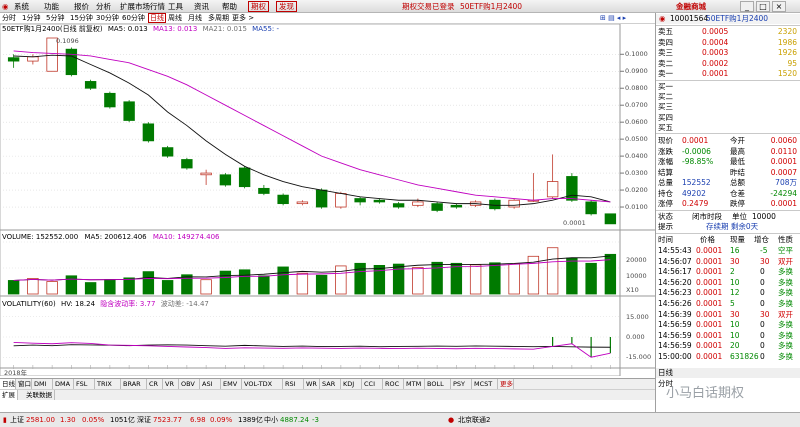 The width and height of the screenshot is (800, 427). Describe the element at coordinates (414, 384) in the screenshot. I see `indicator-tab-19: MTM` at that location.